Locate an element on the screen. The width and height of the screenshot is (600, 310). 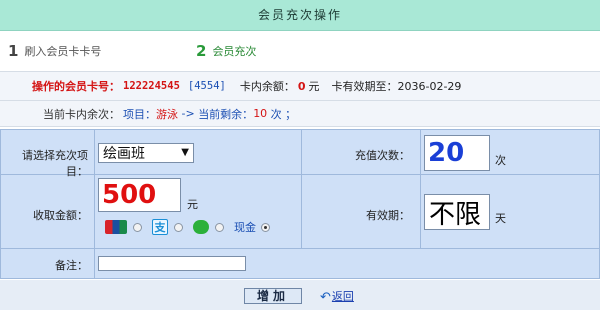
balance-unit: 元 is located at coordinates (314, 86).